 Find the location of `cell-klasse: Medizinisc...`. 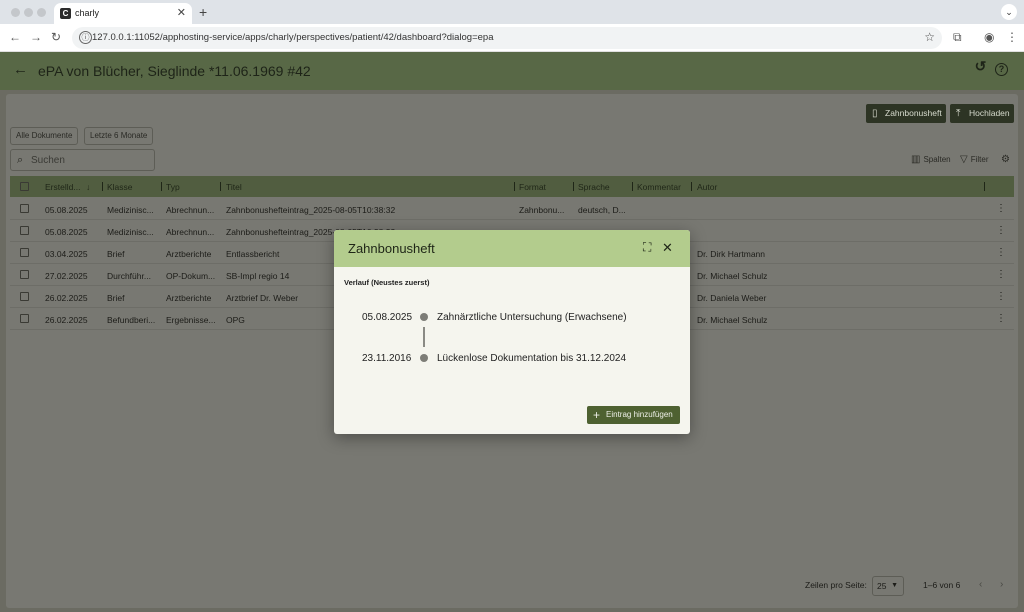

cell-klasse: Medizinisc... is located at coordinates (130, 232).